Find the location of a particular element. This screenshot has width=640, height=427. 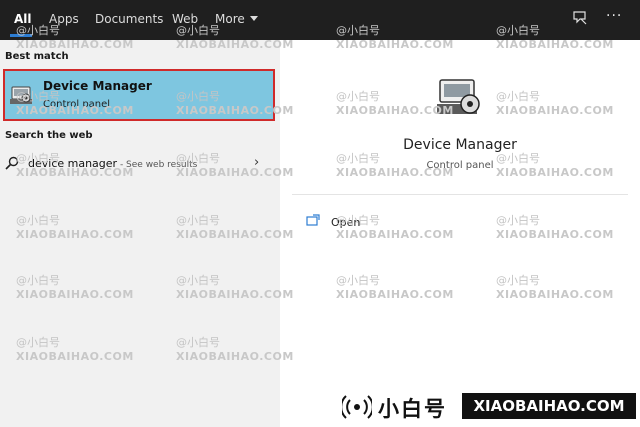

tab-more: More is located at coordinates (236, 19).